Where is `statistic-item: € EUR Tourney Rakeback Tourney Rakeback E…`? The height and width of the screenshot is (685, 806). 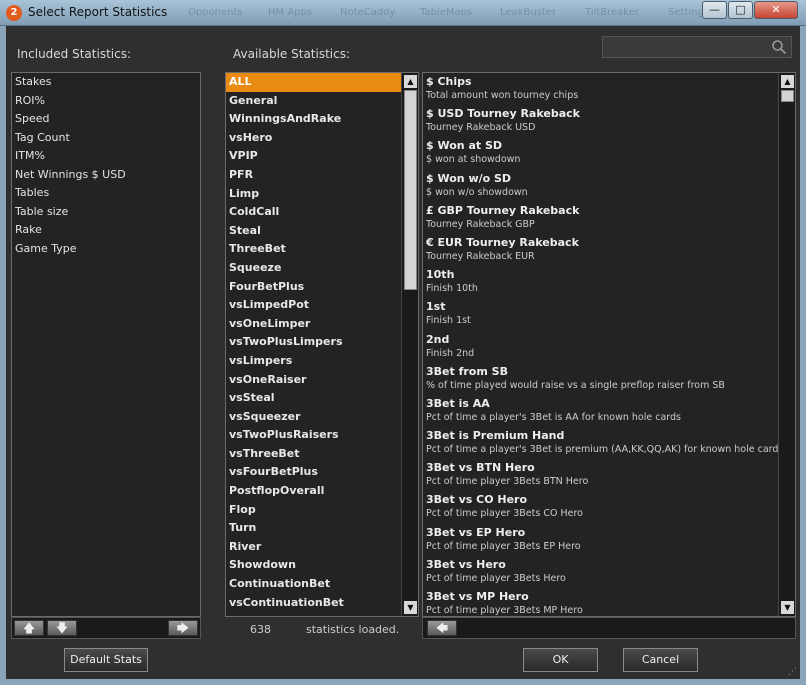
statistic-item: € EUR Tourney Rakeback Tourney Rakeback E… is located at coordinates (600, 250).